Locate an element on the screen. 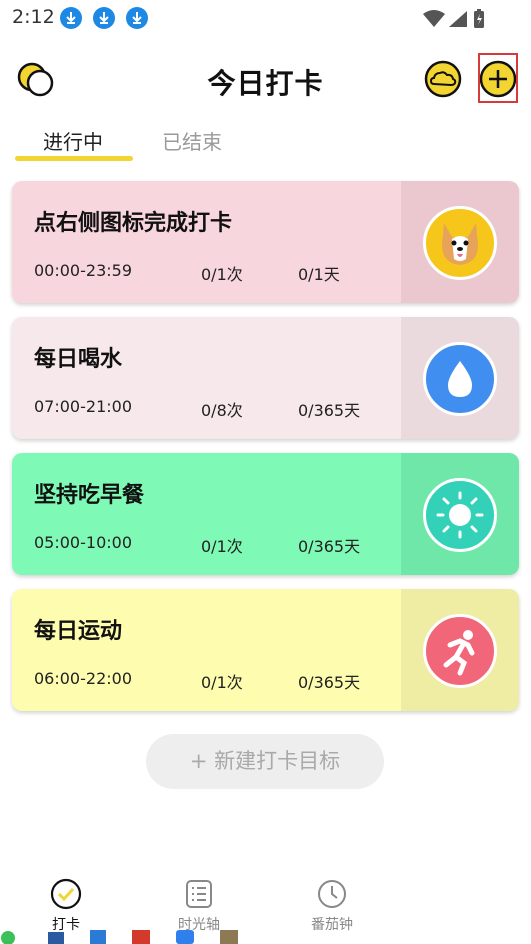 Image resolution: width=531 pixels, height=944 pixels. cloud-icon is located at coordinates (443, 79).